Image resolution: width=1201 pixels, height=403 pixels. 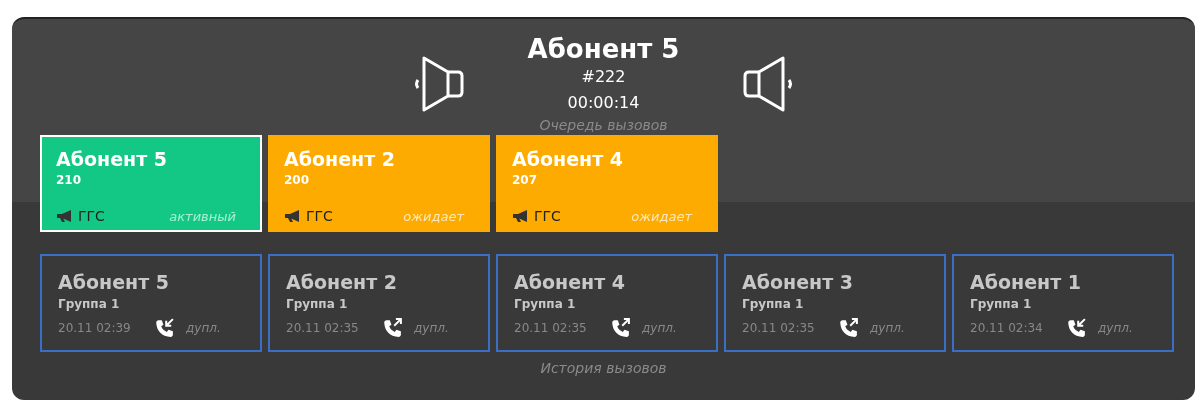 What do you see at coordinates (379, 183) in the screenshot?
I see `queue-card: Абонент 2 200 ГГС ожидает` at bounding box center [379, 183].